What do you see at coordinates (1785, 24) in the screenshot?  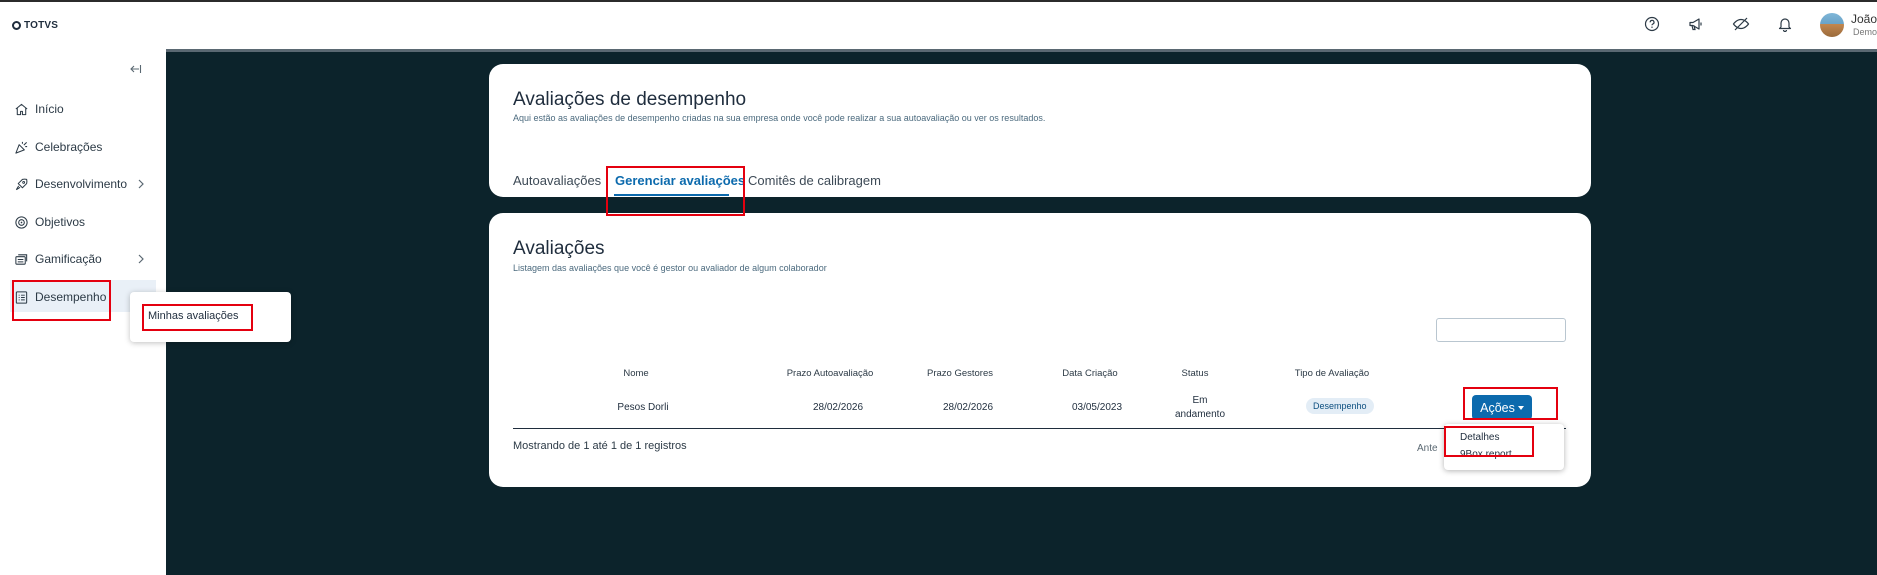 I see `bell-icon` at bounding box center [1785, 24].